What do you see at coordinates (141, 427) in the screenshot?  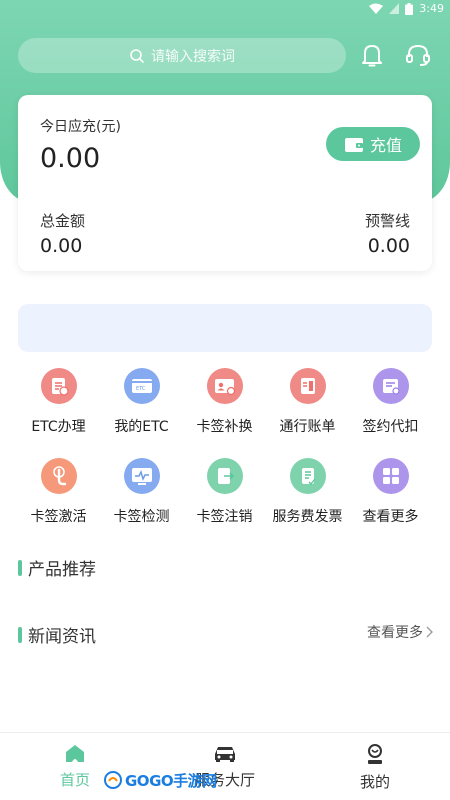 I see `grid-item-label: 我的ETC` at bounding box center [141, 427].